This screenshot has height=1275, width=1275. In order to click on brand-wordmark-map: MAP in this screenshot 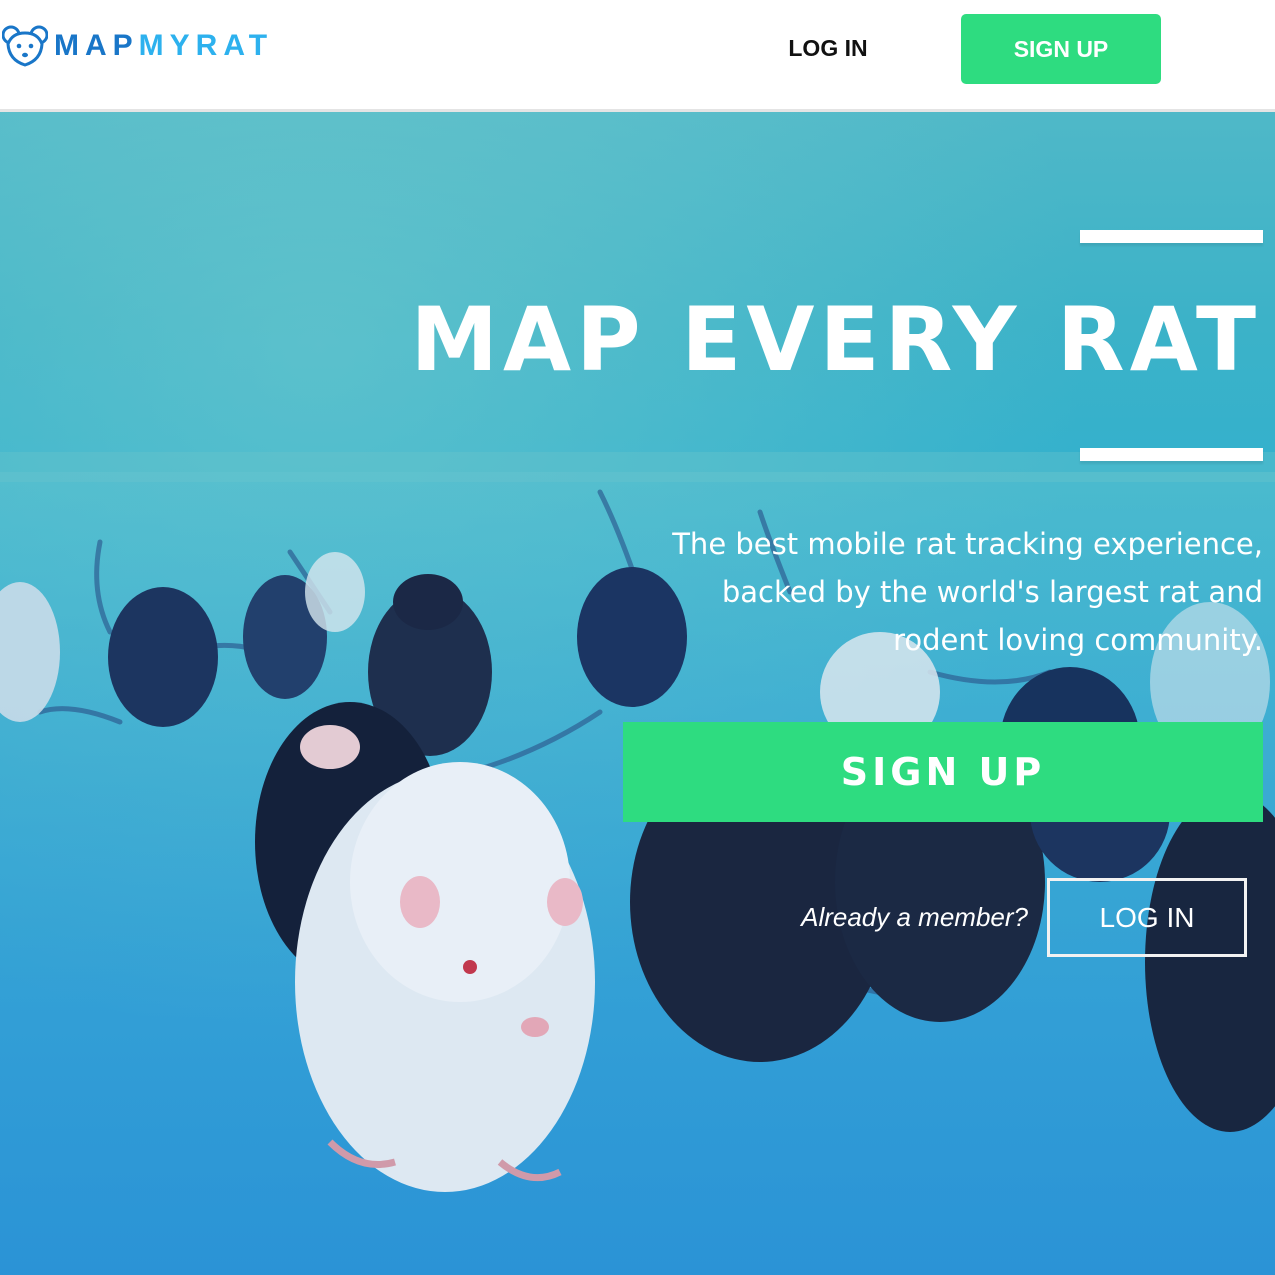, I will do `click(96, 45)`.